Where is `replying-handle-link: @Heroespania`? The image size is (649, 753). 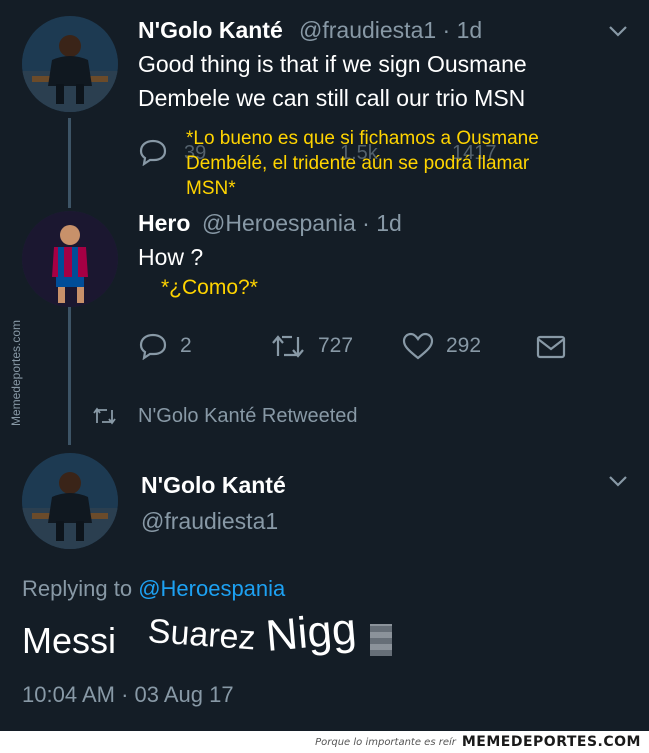 replying-handle-link: @Heroespania is located at coordinates (211, 588).